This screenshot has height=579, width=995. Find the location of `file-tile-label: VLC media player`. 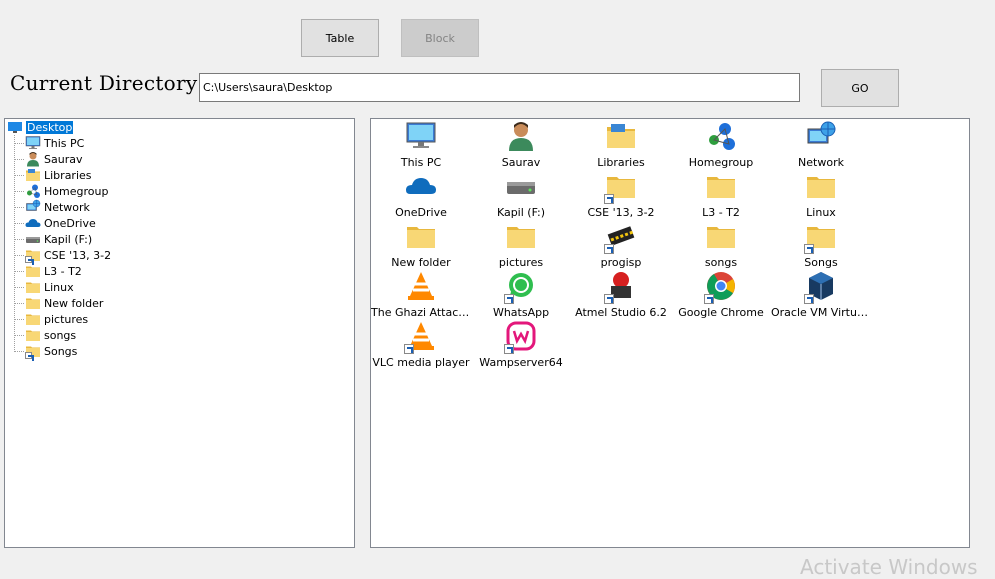

file-tile-label: VLC media player is located at coordinates (421, 362).